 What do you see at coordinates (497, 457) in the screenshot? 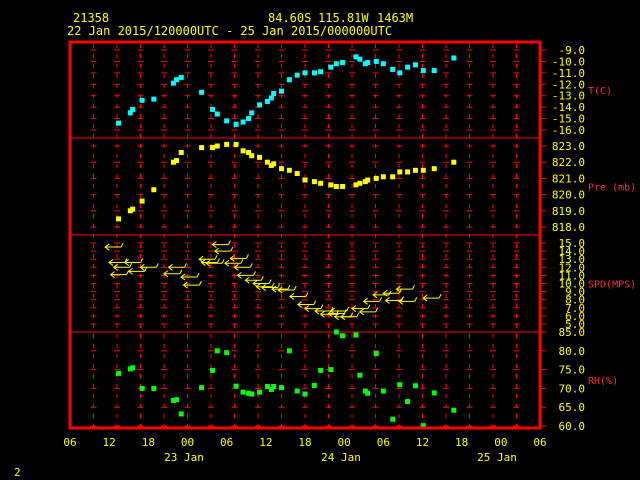
I see `x-day-label: 25 Jan` at bounding box center [497, 457].